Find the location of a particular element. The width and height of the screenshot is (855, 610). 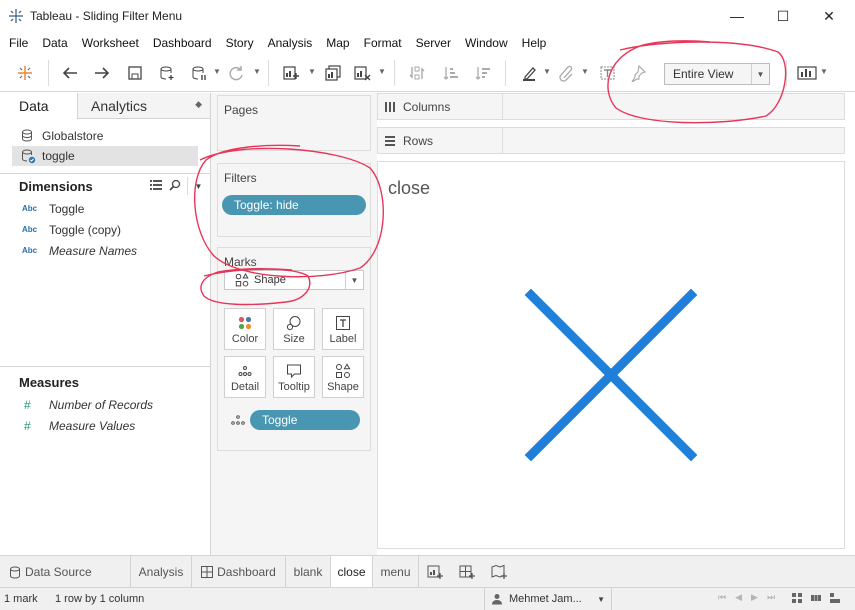

highlight-pen-icon is located at coordinates (529, 73).